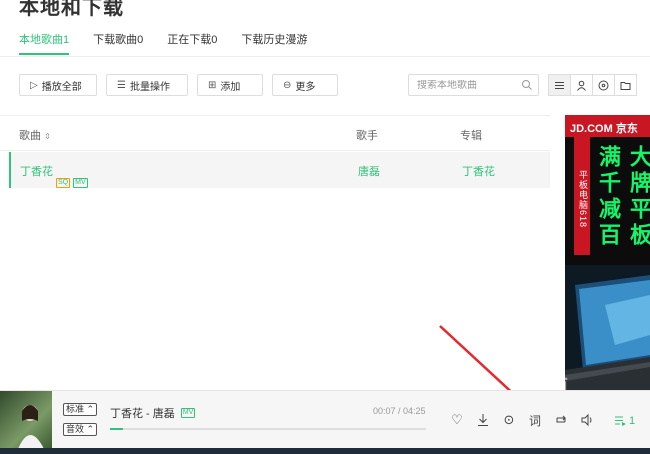  I want to click on ad-brand: JD.COM 京东, so click(607, 126).